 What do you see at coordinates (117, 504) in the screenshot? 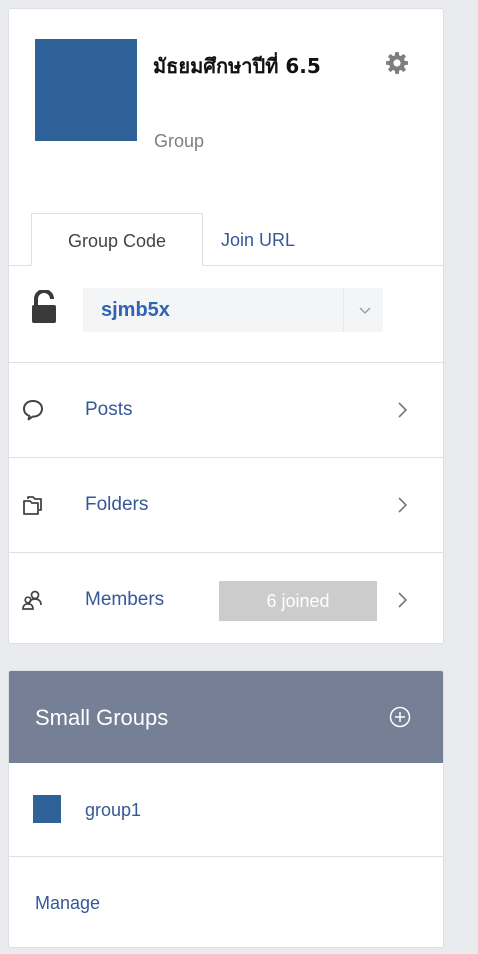
I see `nav-label-folders: Folders` at bounding box center [117, 504].